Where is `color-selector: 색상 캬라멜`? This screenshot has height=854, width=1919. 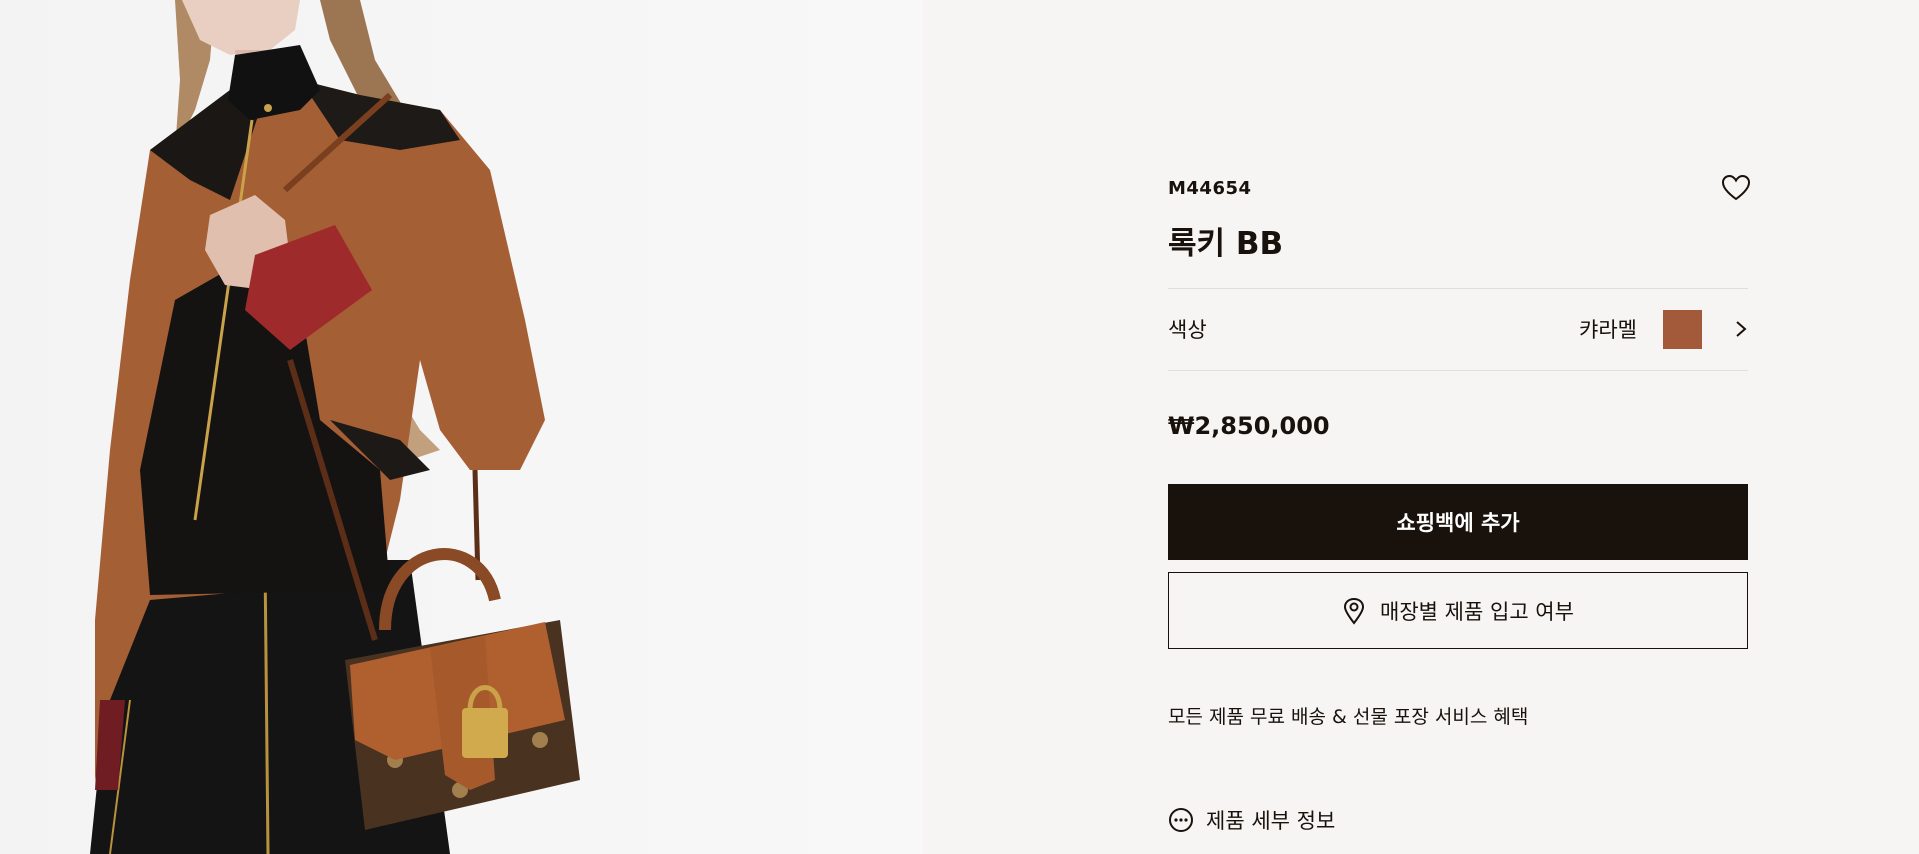
color-selector: 색상 캬라멜 is located at coordinates (1458, 329).